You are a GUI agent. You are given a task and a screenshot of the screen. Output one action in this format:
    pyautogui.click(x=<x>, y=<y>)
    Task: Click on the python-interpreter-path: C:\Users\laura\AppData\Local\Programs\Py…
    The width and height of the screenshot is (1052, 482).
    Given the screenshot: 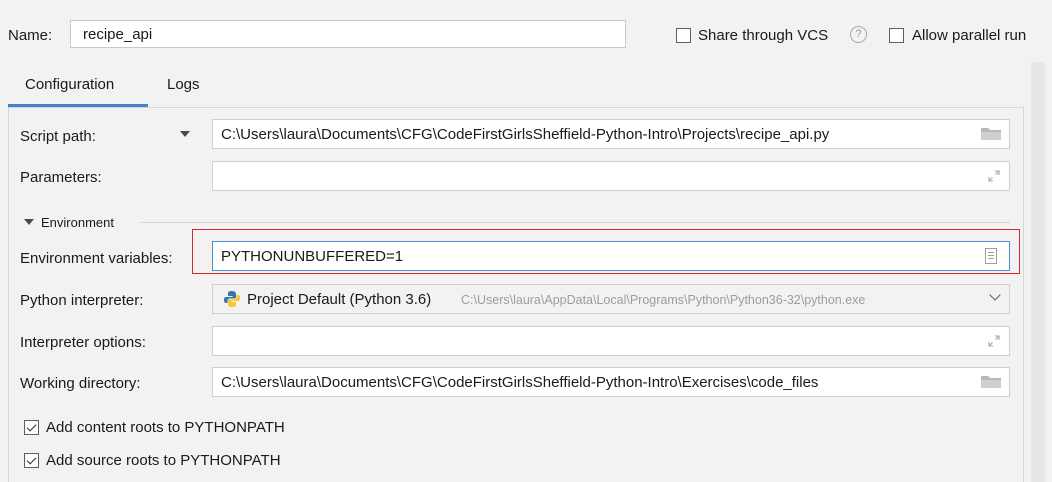 What is the action you would take?
    pyautogui.click(x=663, y=300)
    